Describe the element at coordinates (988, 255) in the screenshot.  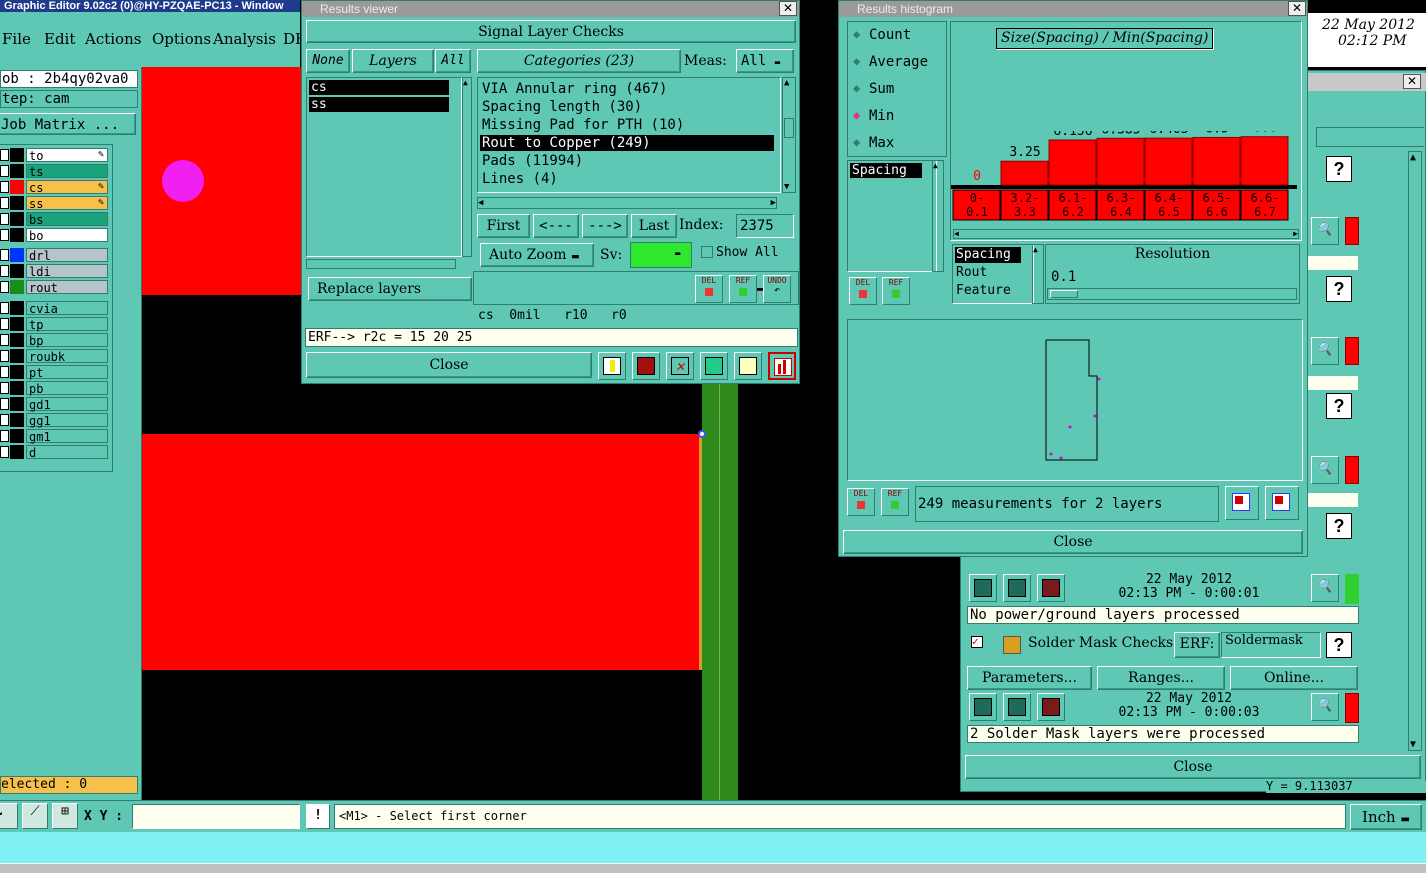
I see `resolution-item: Spacing` at that location.